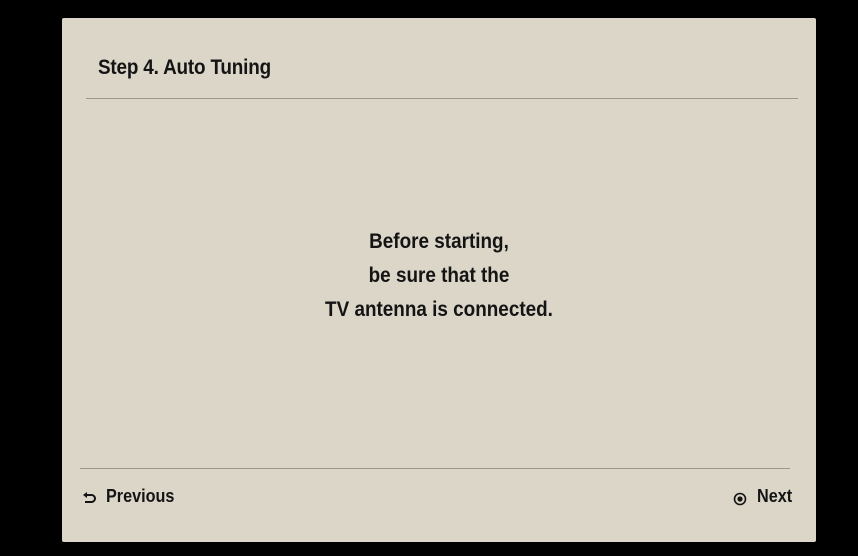 This screenshot has height=556, width=858. Describe the element at coordinates (439, 241) in the screenshot. I see `message-line: Before starting,` at that location.